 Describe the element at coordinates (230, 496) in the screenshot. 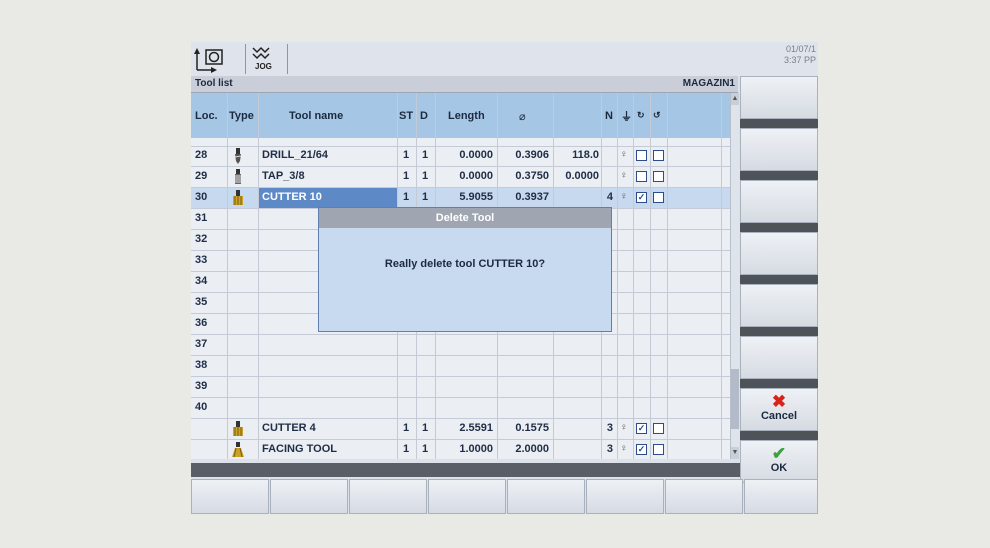

I see `softkey-h1` at that location.